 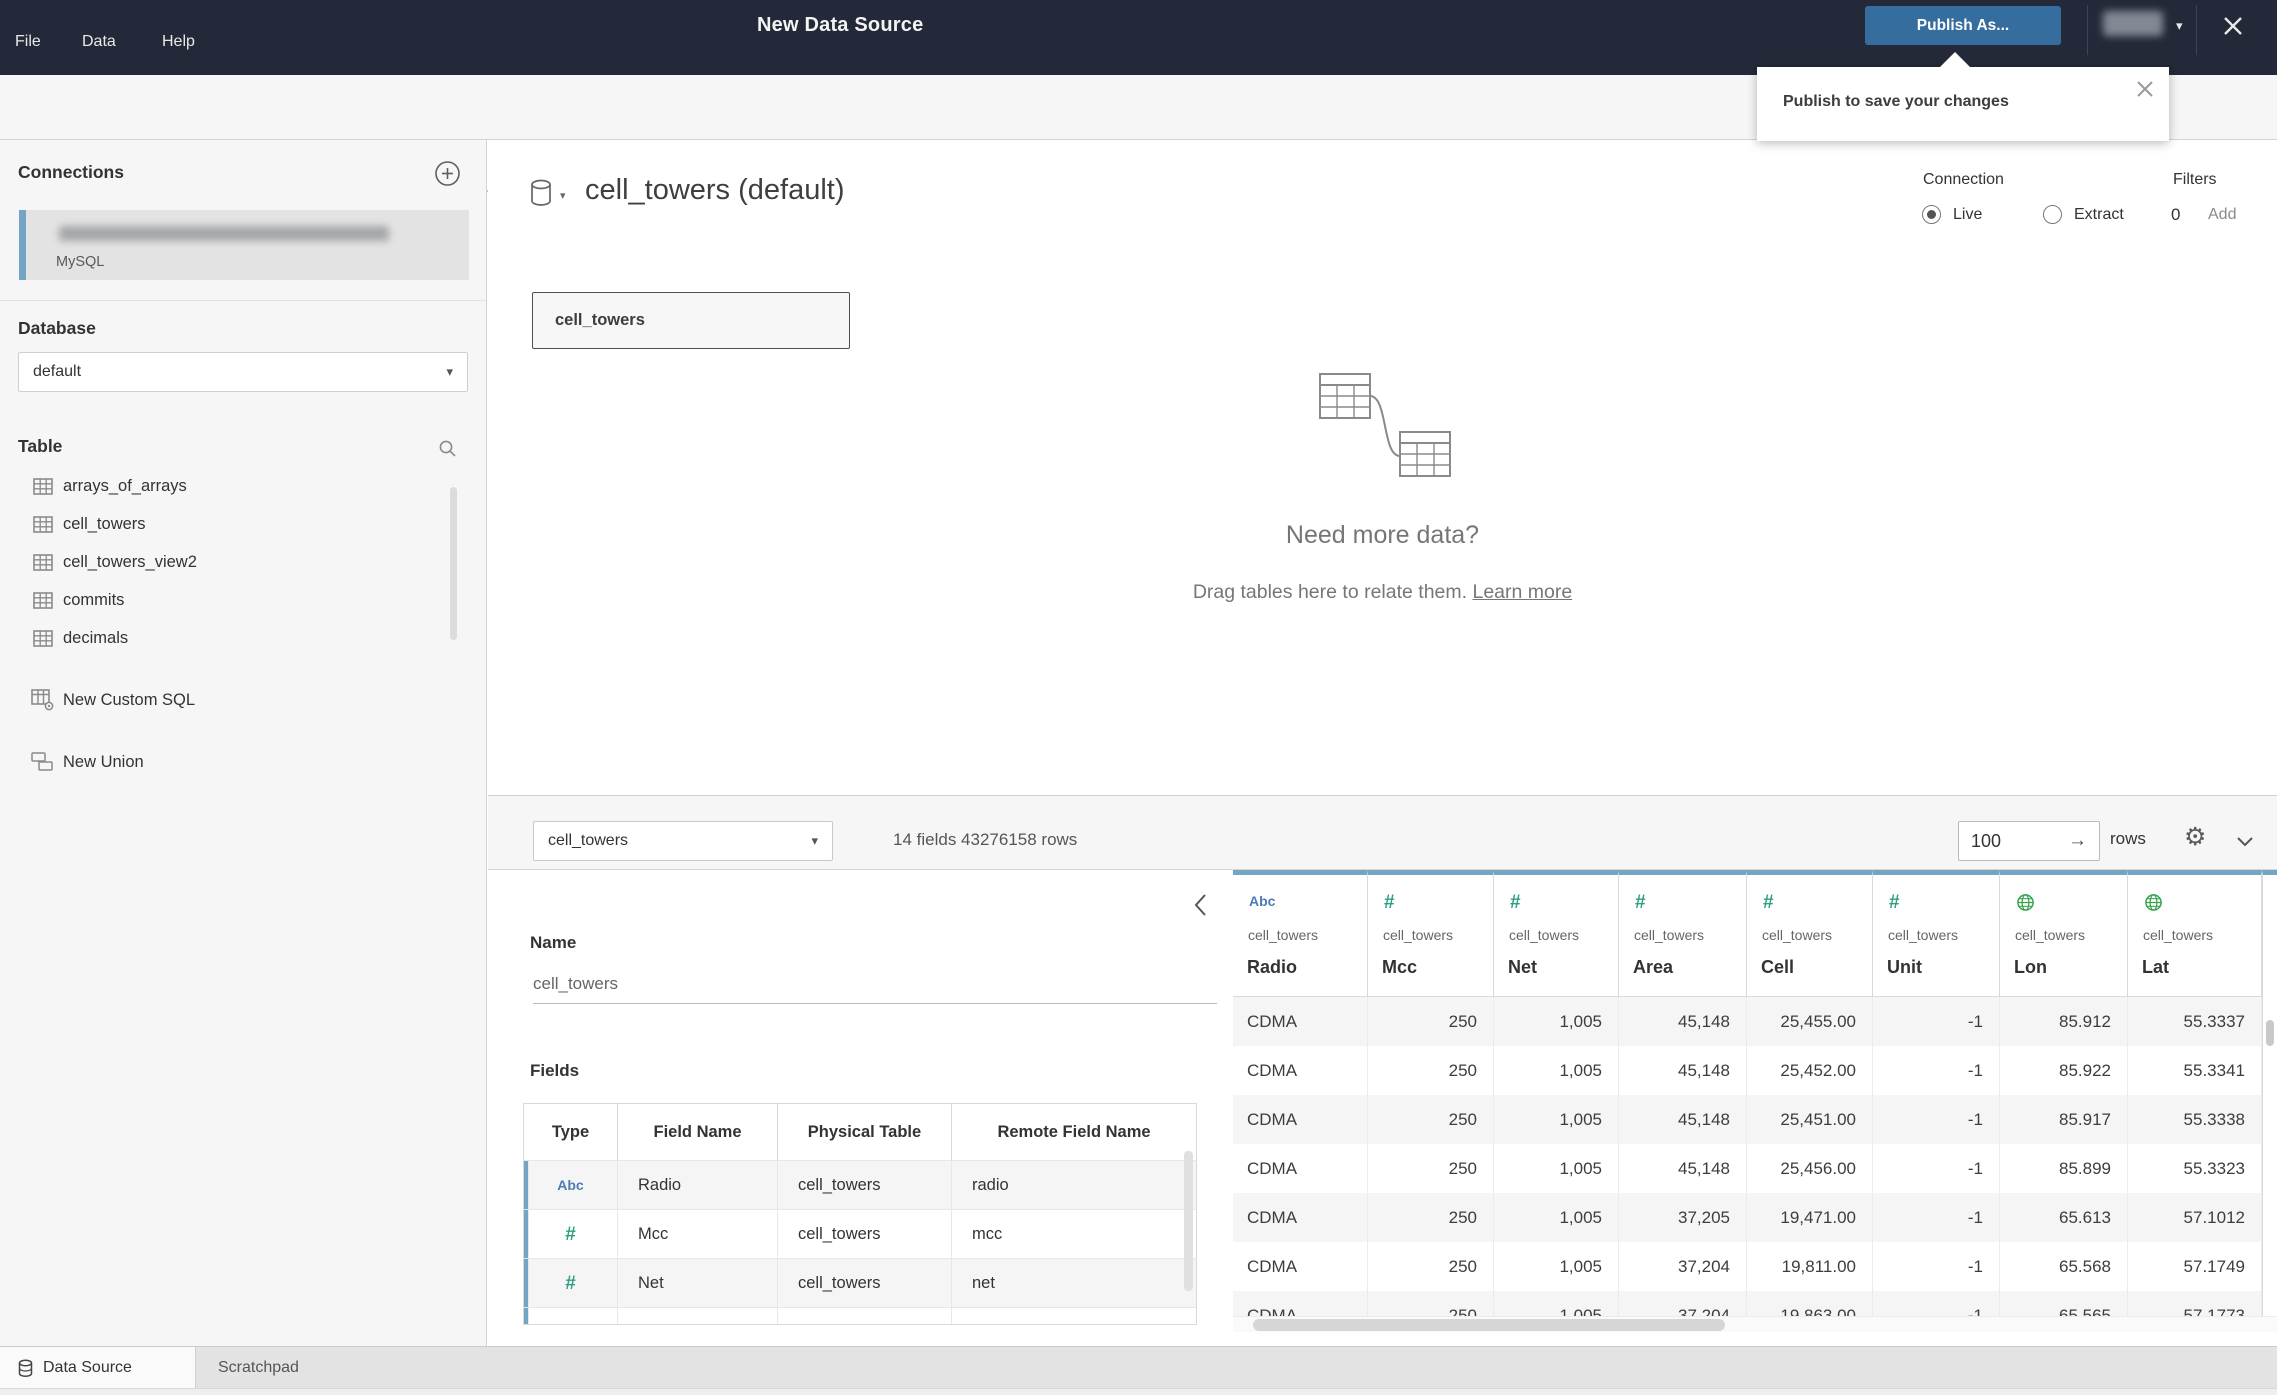 What do you see at coordinates (2195, 179) in the screenshot?
I see `filters-label: Filters` at bounding box center [2195, 179].